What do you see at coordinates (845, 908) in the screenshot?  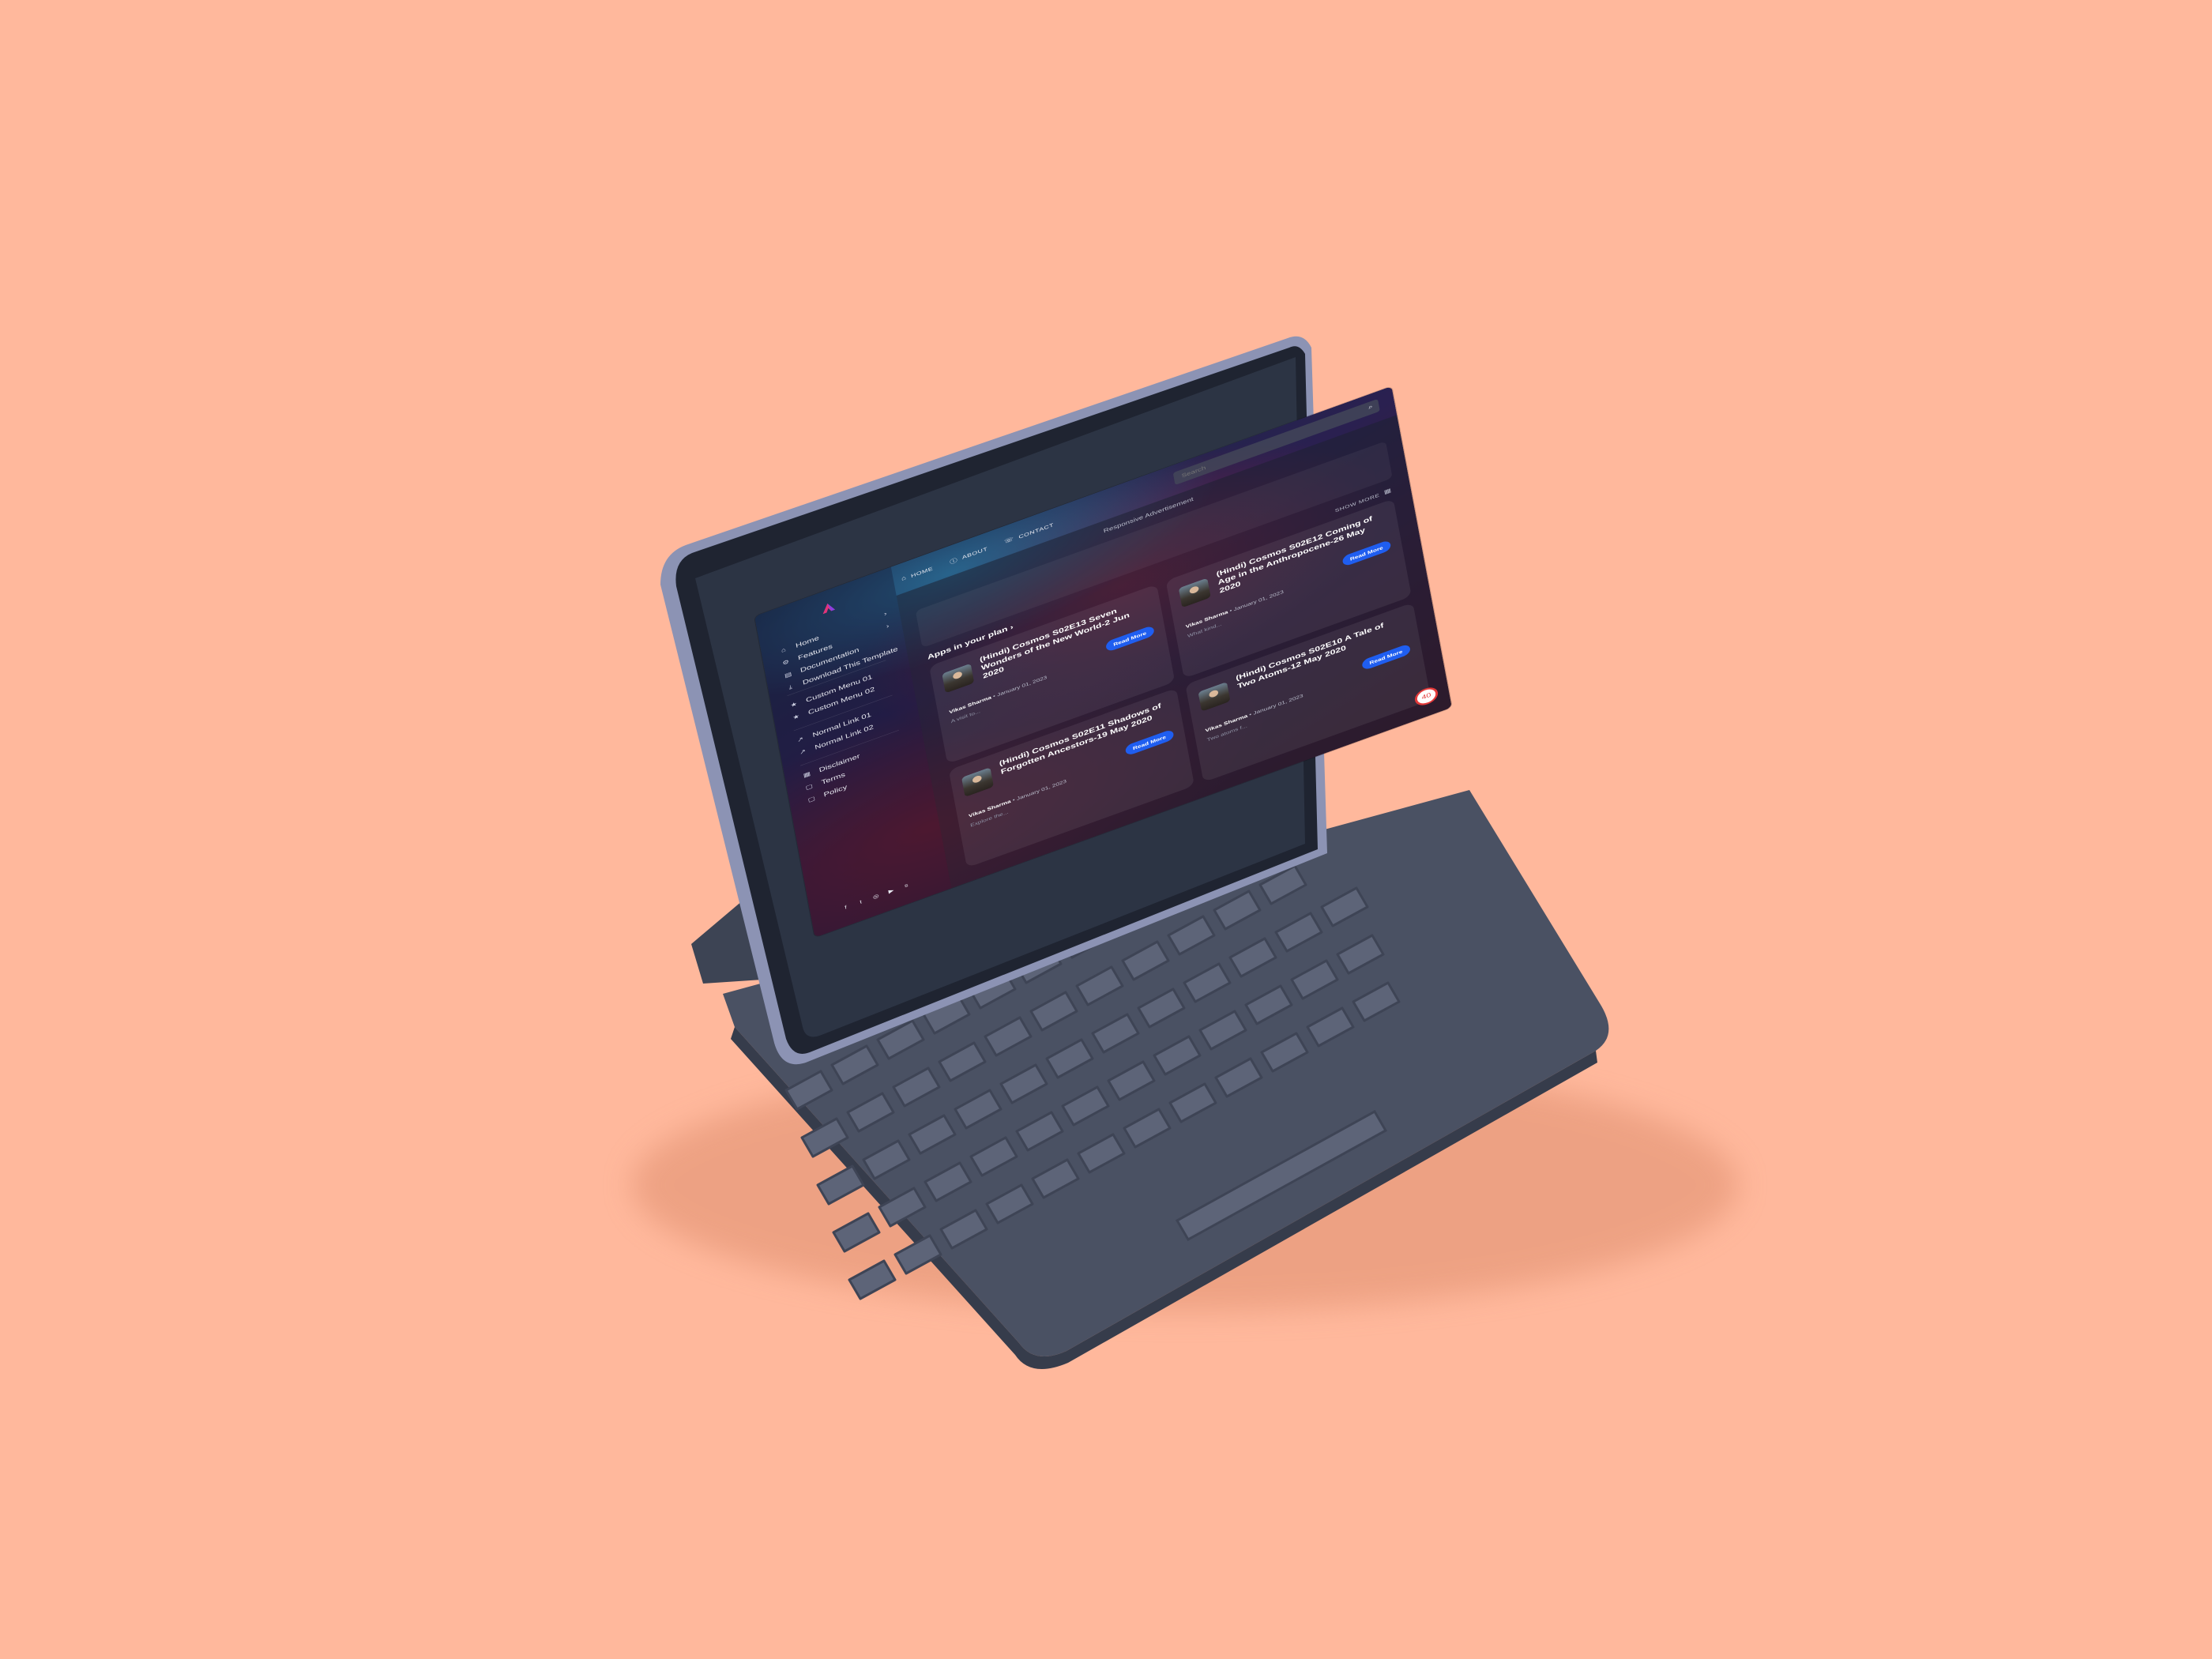 I see `facebook-icon: f` at bounding box center [845, 908].